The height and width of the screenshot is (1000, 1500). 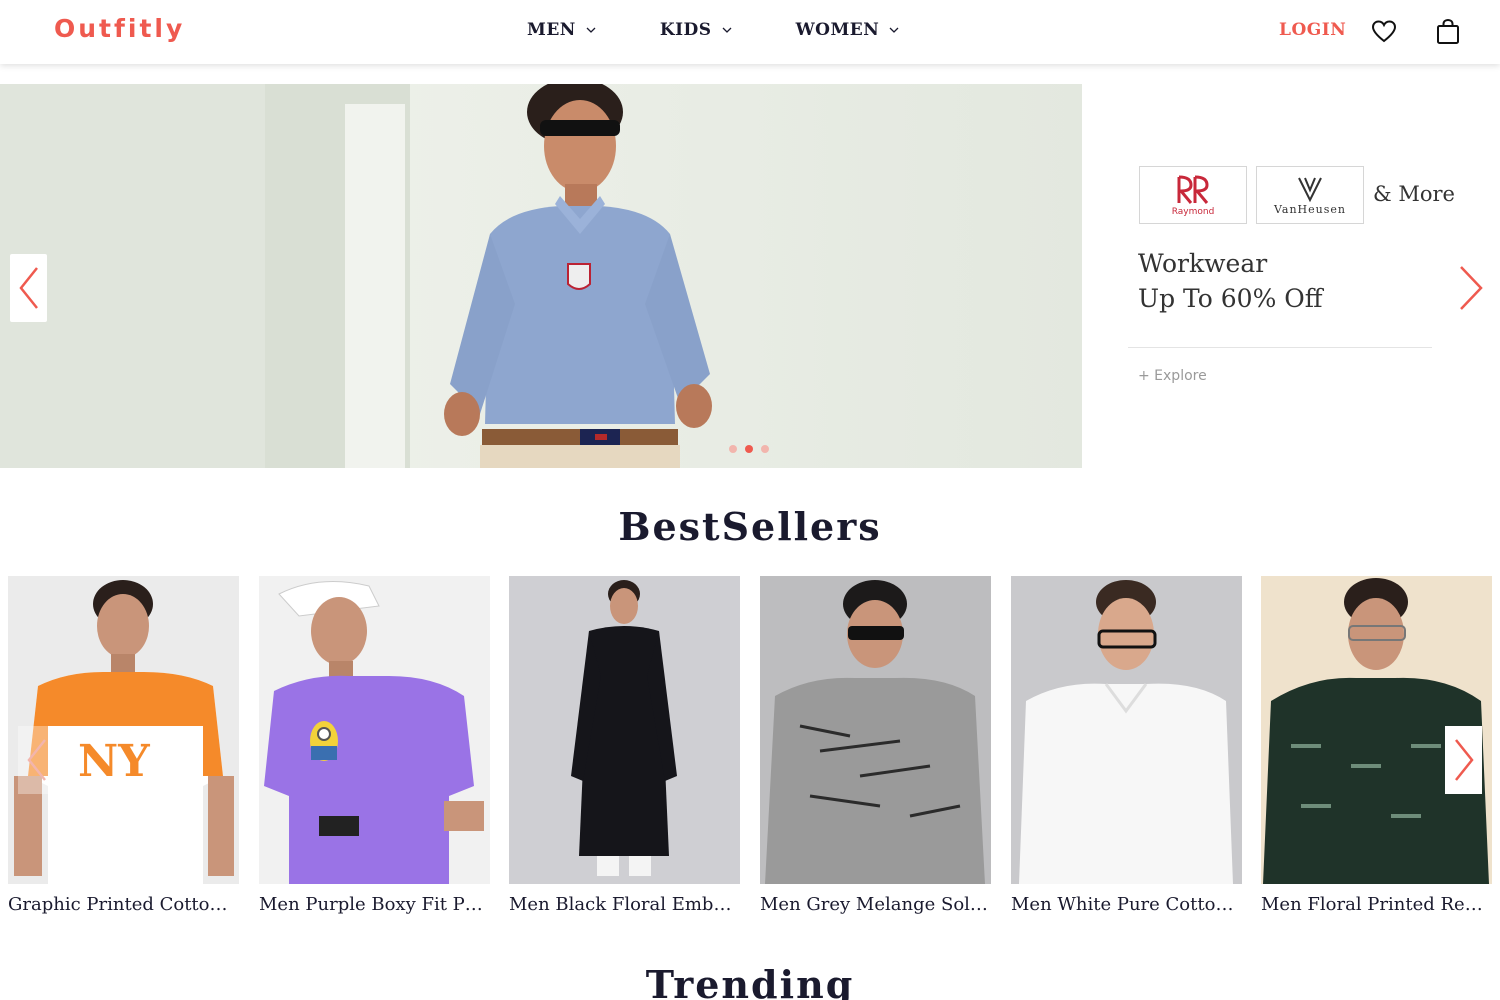 I want to click on main-nav: MEN KIDS WOMEN, so click(x=713, y=30).